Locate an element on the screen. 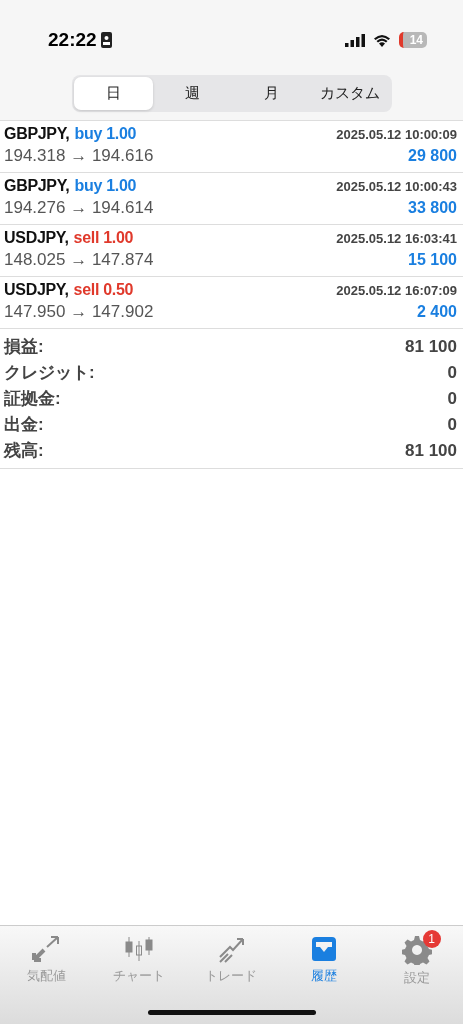 This screenshot has width=463, height=1024. price-range: 194.276 → 194.614 is located at coordinates (79, 208).